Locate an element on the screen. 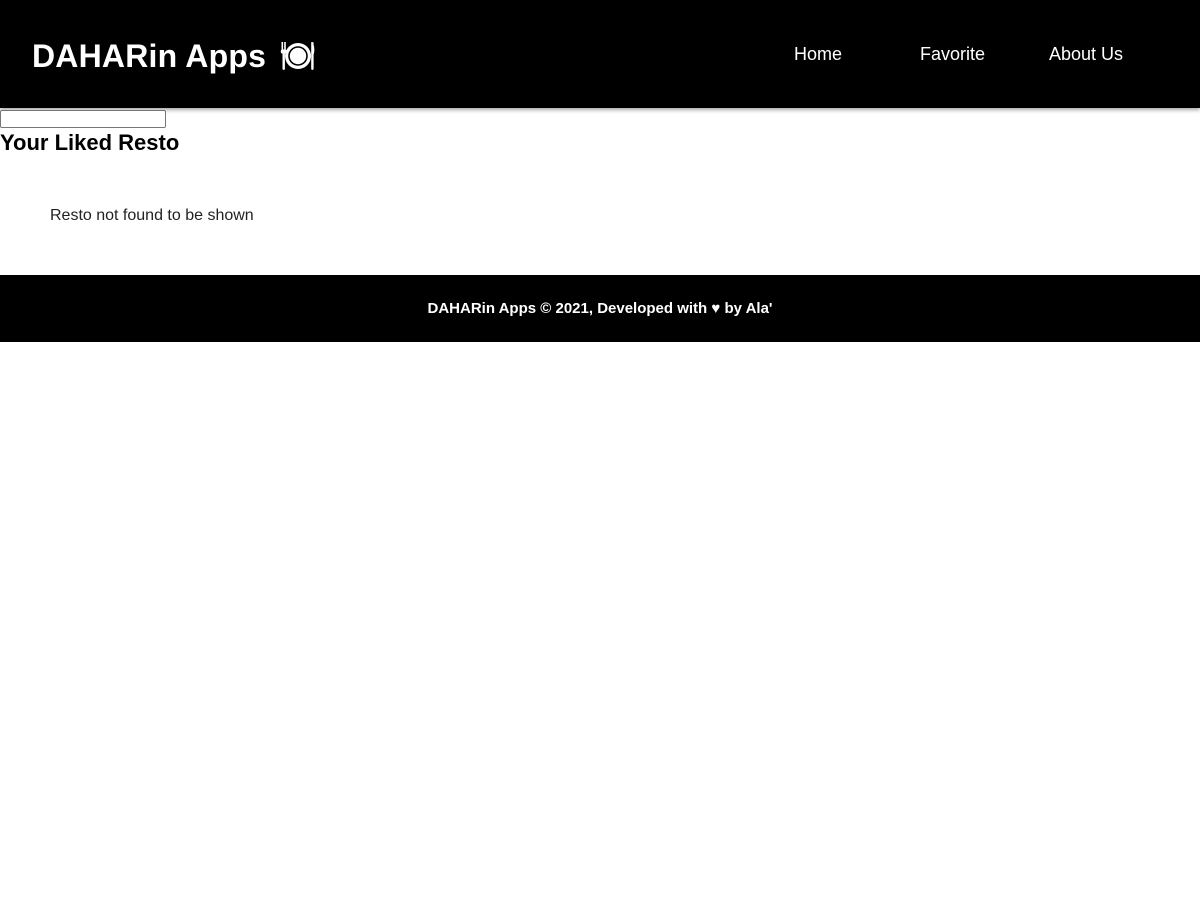  empty-state-message: Resto not found to be shown is located at coordinates (152, 215).